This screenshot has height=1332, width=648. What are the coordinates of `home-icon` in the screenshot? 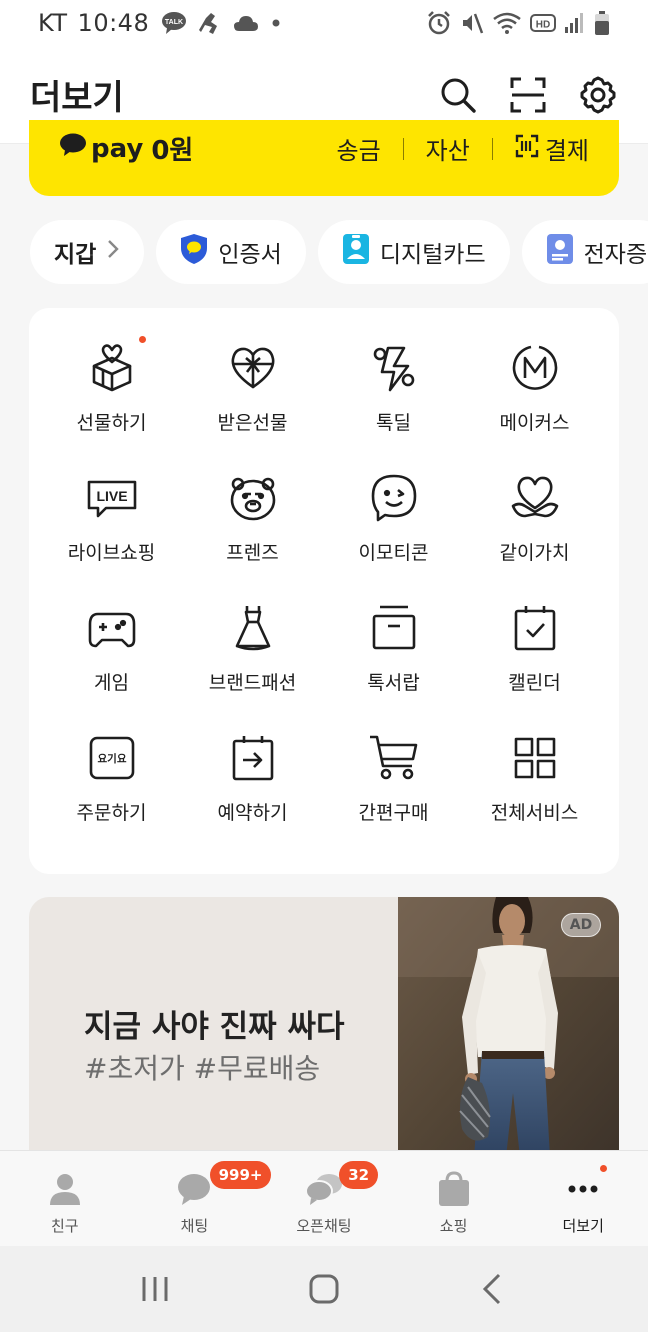 It's located at (324, 1289).